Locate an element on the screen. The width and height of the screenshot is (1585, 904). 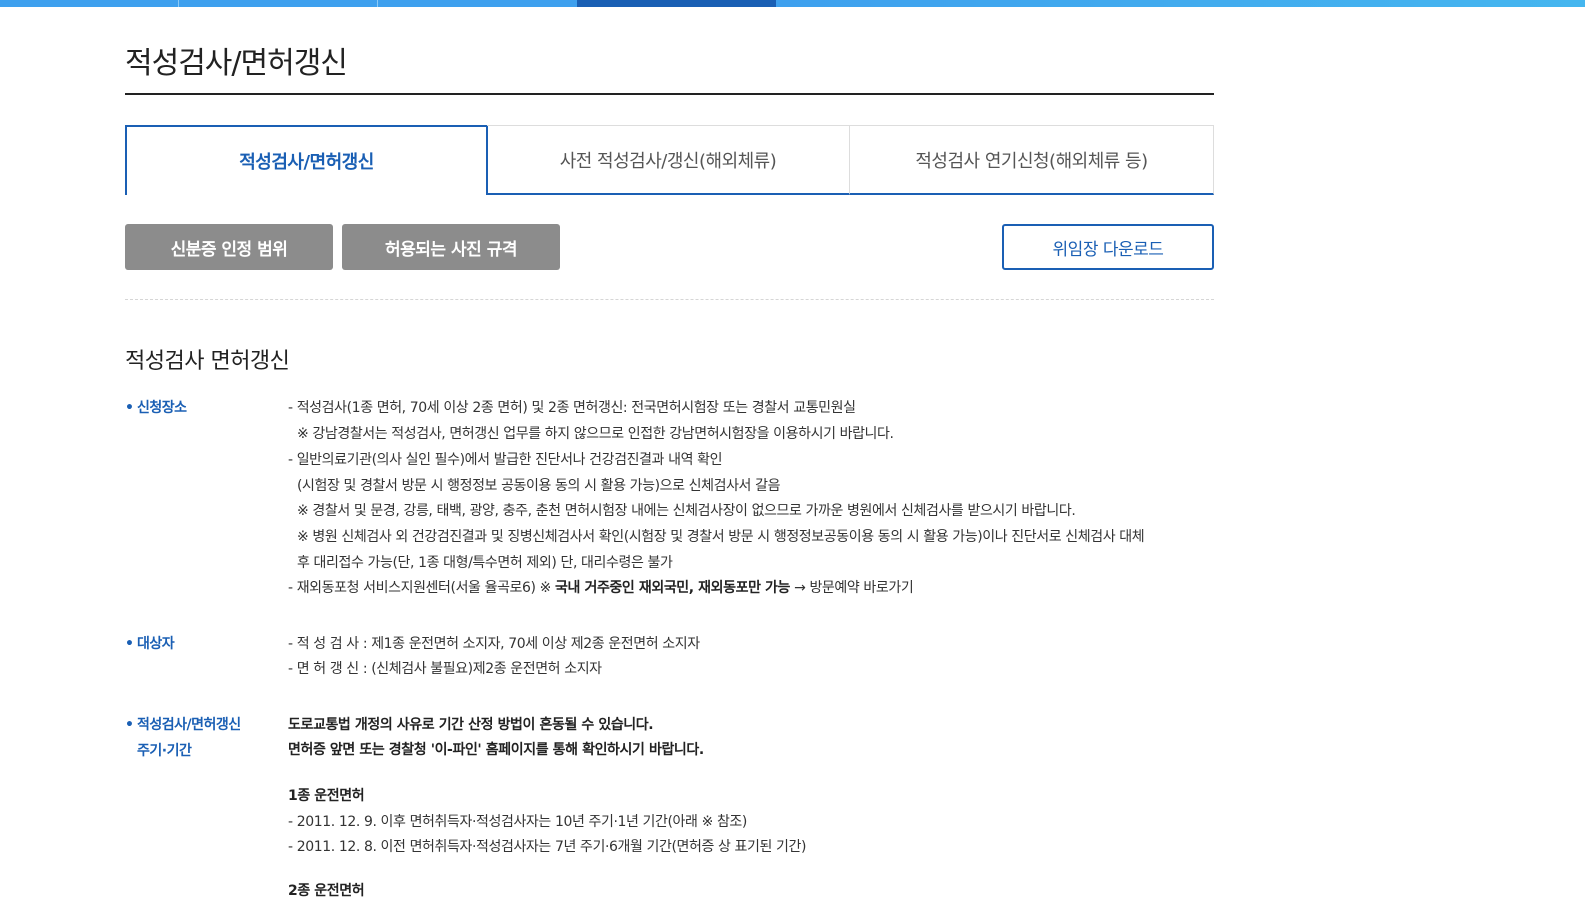
visit-reservation-link: 방문예약 바로가기 is located at coordinates (861, 588).